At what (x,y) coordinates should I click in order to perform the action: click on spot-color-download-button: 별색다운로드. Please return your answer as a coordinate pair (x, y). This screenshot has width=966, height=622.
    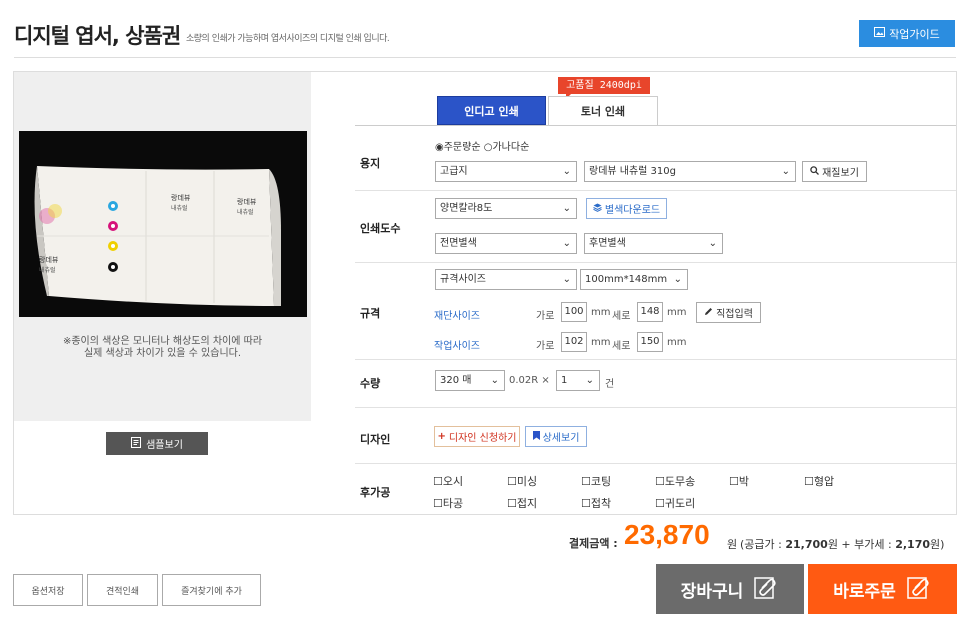
    Looking at the image, I should click on (626, 208).